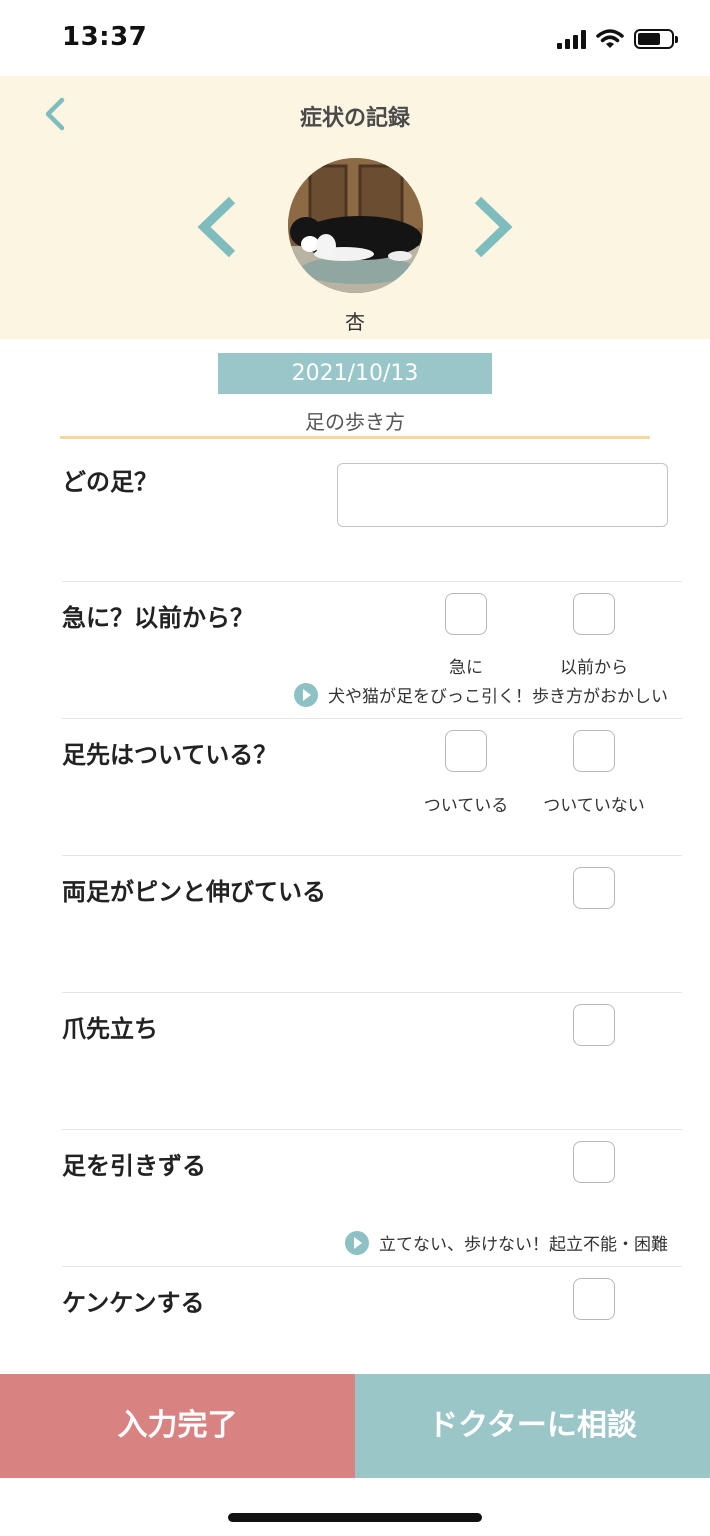  What do you see at coordinates (594, 614) in the screenshot?
I see `checkbox-since-before` at bounding box center [594, 614].